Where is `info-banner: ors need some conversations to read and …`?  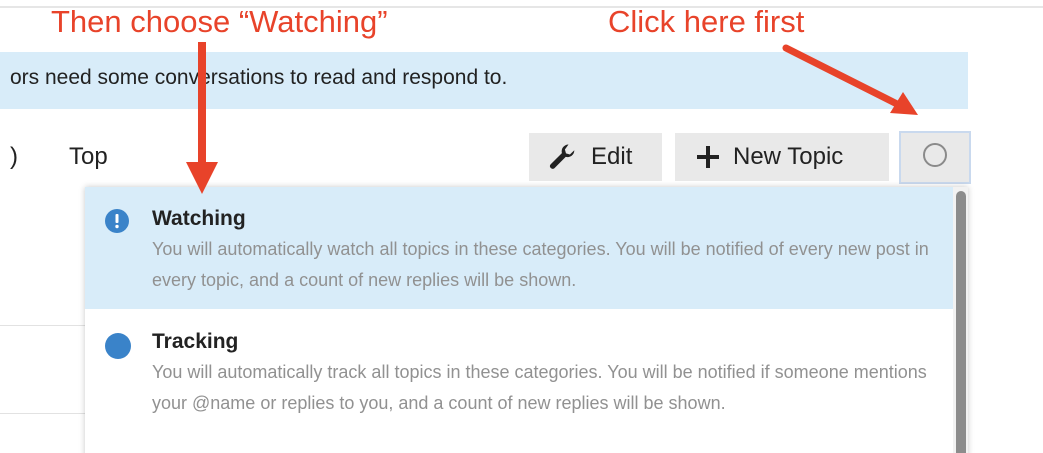 info-banner: ors need some conversations to read and … is located at coordinates (484, 80).